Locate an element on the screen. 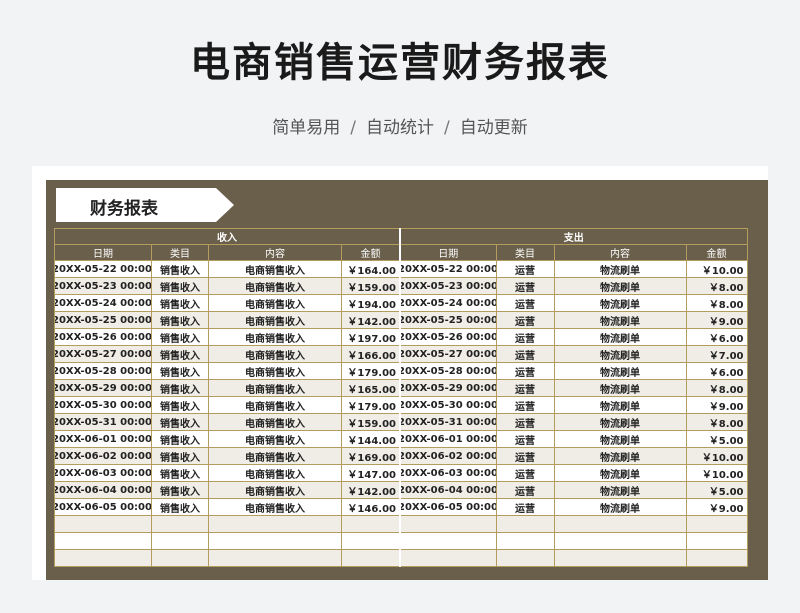  income-amount-cell: ￥179.00 is located at coordinates (370, 405).